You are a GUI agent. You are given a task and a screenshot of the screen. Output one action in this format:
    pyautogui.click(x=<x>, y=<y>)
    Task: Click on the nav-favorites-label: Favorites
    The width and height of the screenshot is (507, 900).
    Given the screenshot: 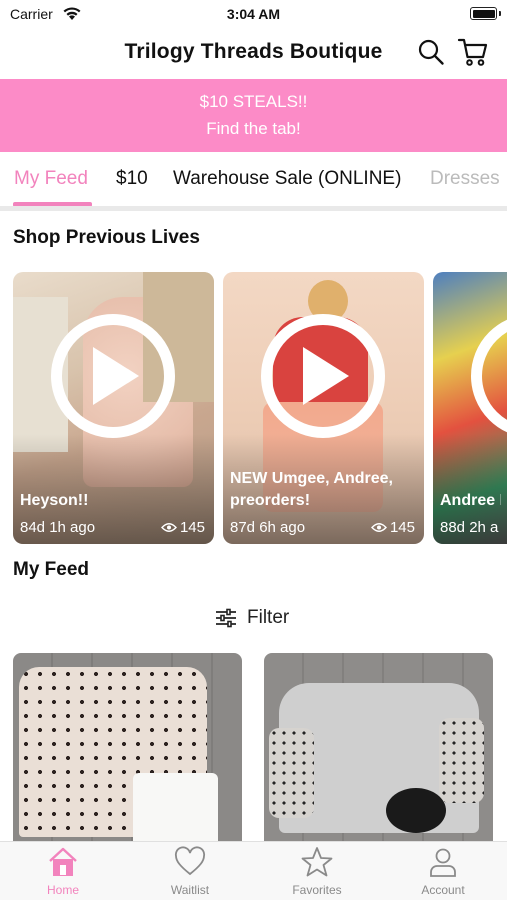 What is the action you would take?
    pyautogui.click(x=317, y=890)
    